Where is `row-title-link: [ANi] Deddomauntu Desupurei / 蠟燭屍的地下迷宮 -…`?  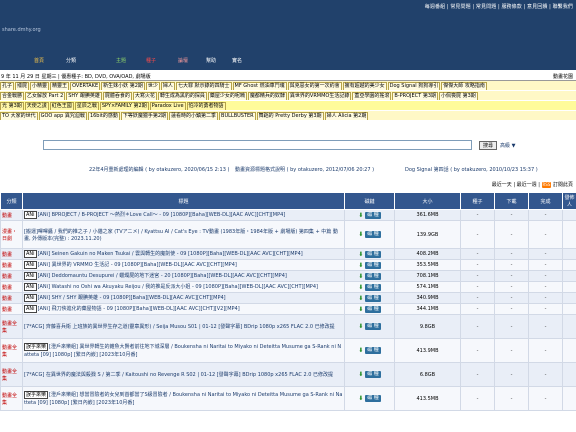 row-title-link: [ANi] Deddomauntu Desupurei / 蠟燭屍的地下迷宮 -… is located at coordinates (162, 276).